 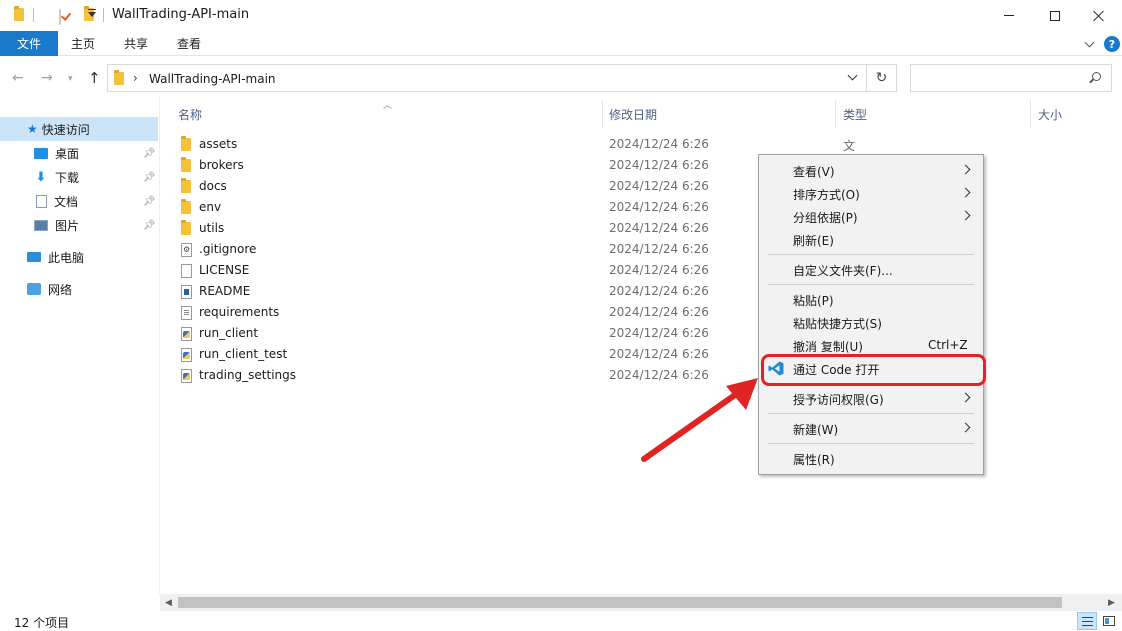 What do you see at coordinates (965, 215) in the screenshot?
I see `submenu-arrow-icon` at bounding box center [965, 215].